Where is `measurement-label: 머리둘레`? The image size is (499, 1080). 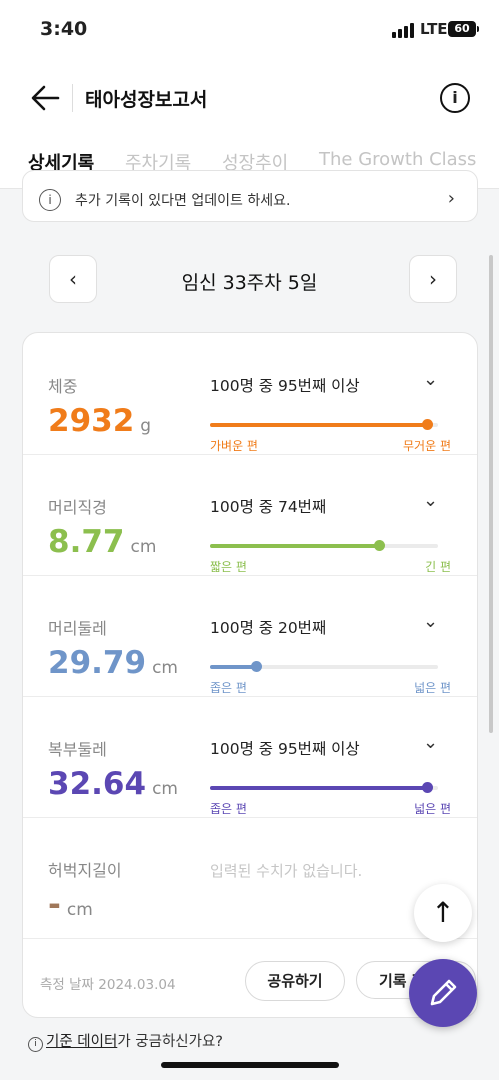
measurement-label: 머리둘레 is located at coordinates (77, 628).